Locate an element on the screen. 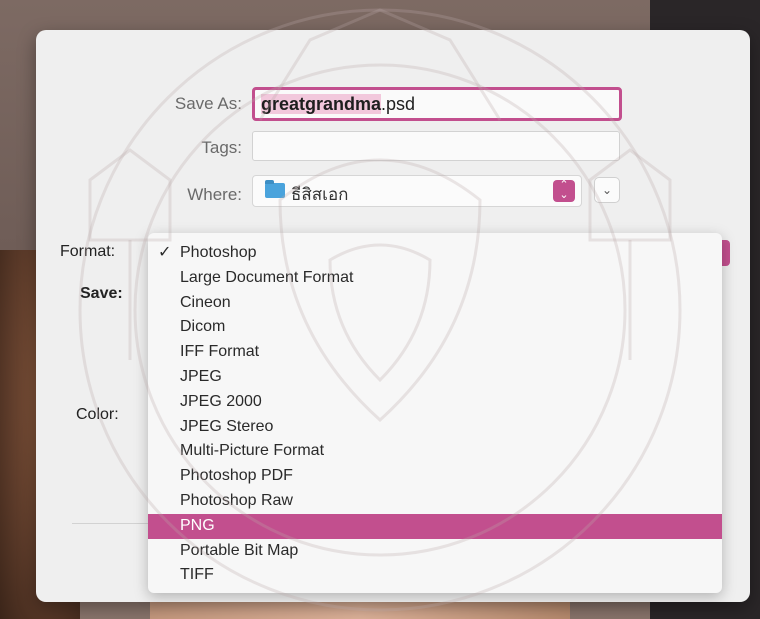 This screenshot has width=760, height=619. checkmark-icon: ✓ is located at coordinates (165, 252).